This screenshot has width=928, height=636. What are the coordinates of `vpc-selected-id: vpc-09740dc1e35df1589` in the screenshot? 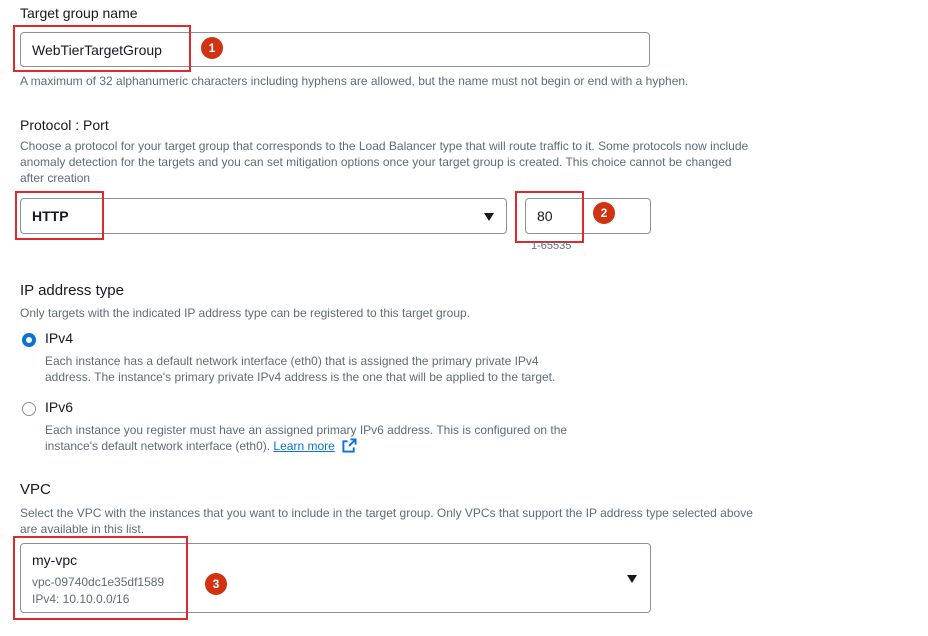 It's located at (98, 582).